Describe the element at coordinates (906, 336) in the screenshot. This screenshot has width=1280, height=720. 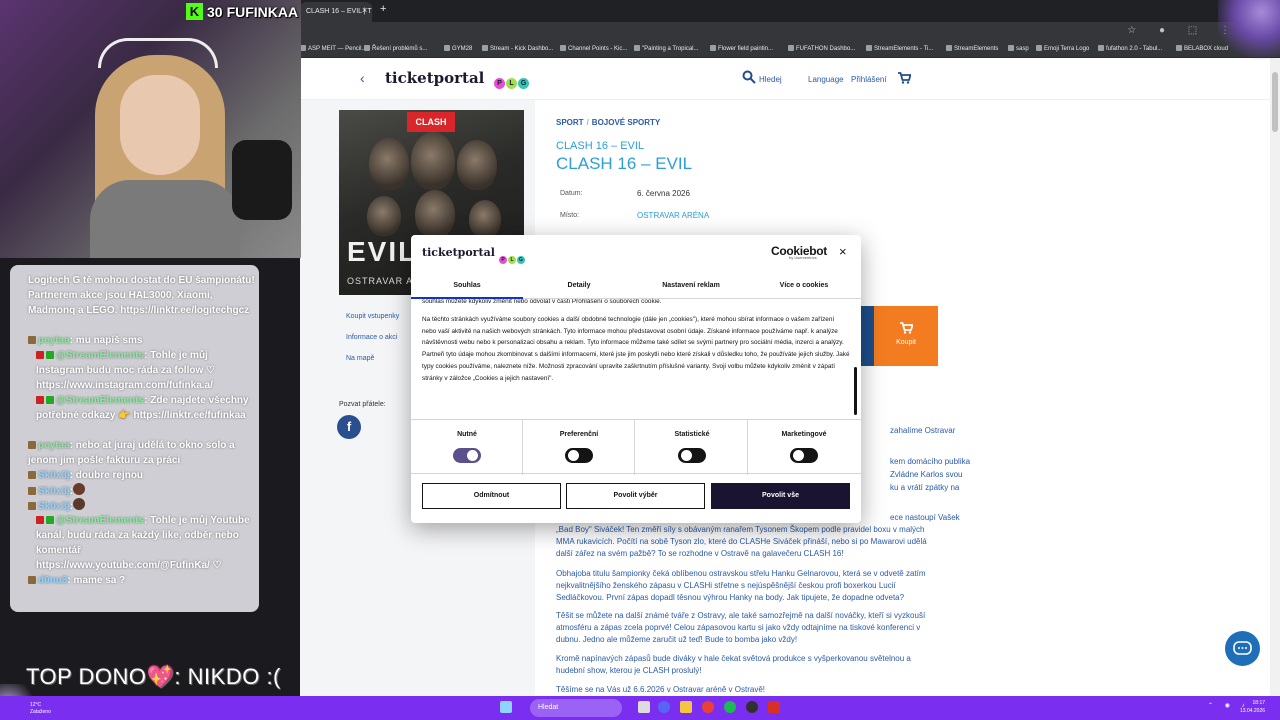
I see `buy-button: Koupit` at that location.